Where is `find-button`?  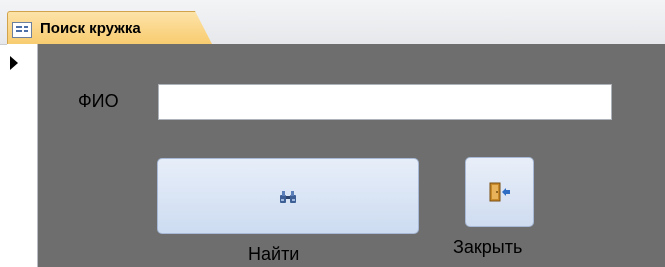 find-button is located at coordinates (288, 196).